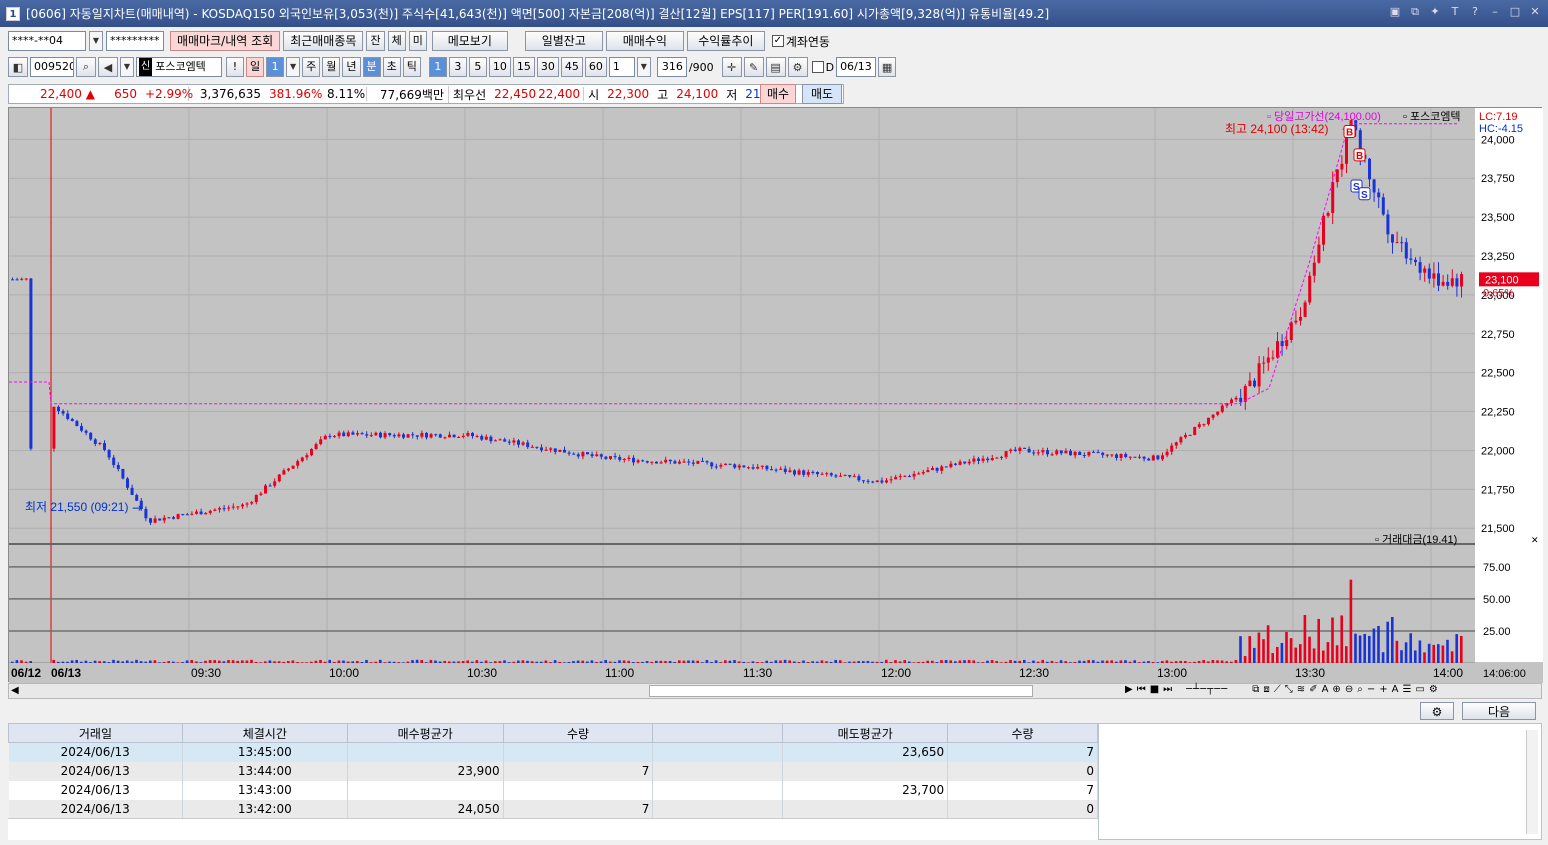 Image resolution: width=1548 pixels, height=845 pixels. I want to click on period-dropdown-icon: ▼, so click(293, 67).